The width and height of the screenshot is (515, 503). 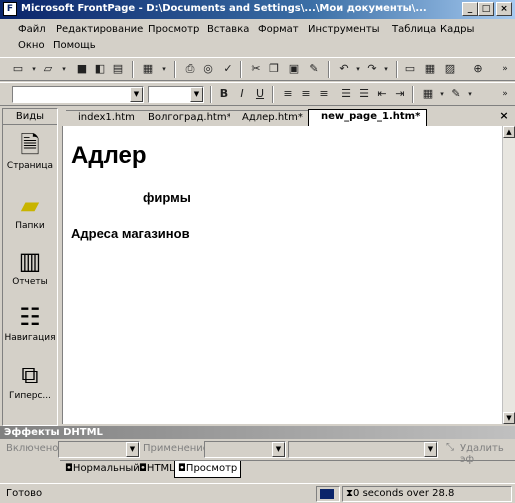 What do you see at coordinates (167, 197) in the screenshot?
I see `firms-text: фирмы` at bounding box center [167, 197].